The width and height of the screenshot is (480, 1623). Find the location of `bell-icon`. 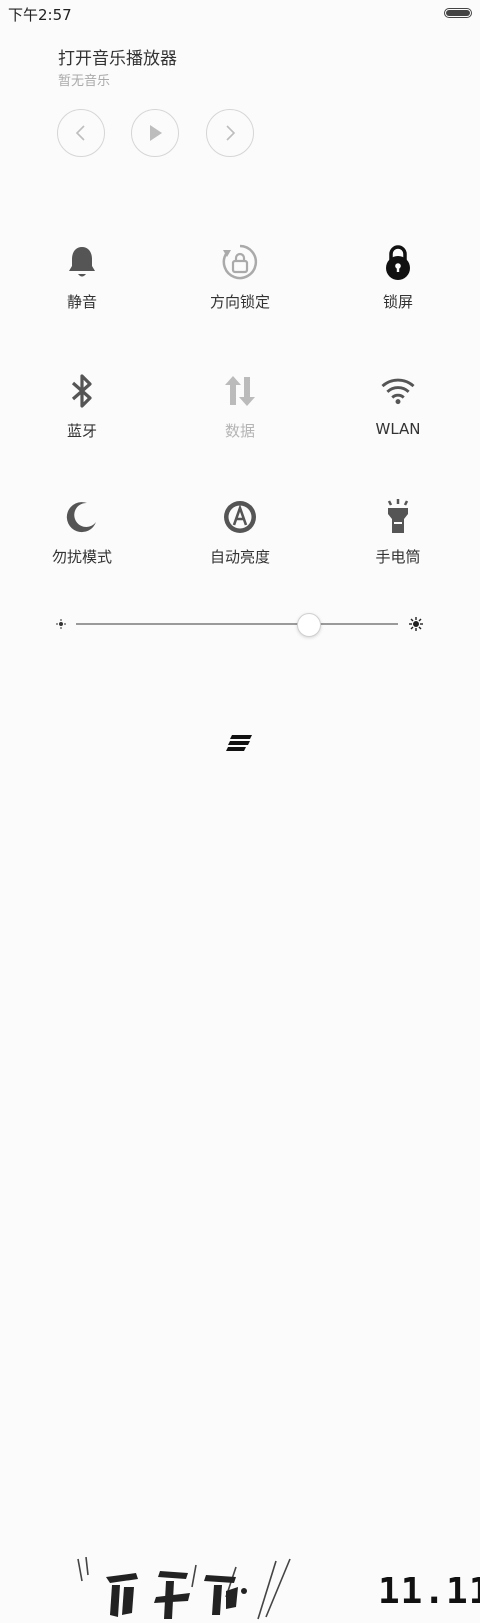

bell-icon is located at coordinates (82, 262).